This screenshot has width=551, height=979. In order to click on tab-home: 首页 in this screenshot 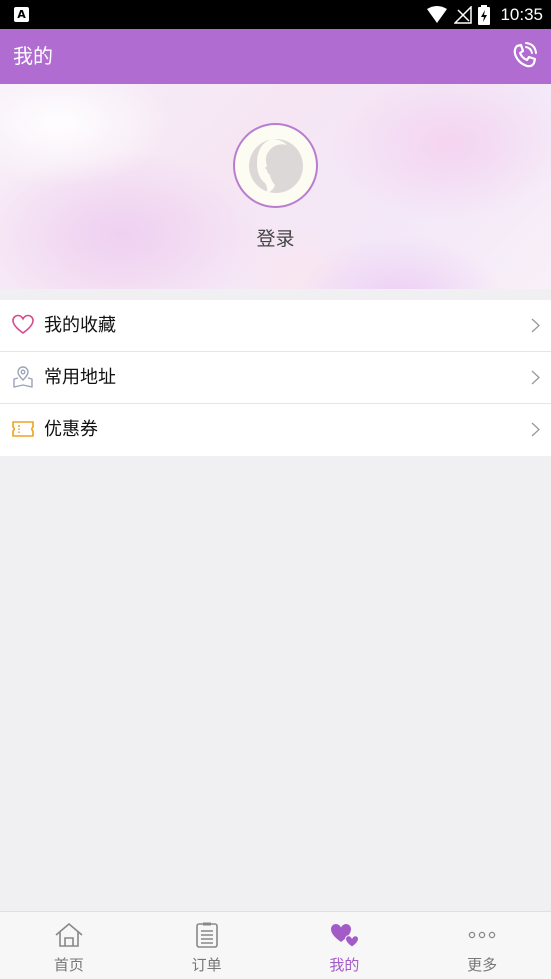, I will do `click(69, 945)`.